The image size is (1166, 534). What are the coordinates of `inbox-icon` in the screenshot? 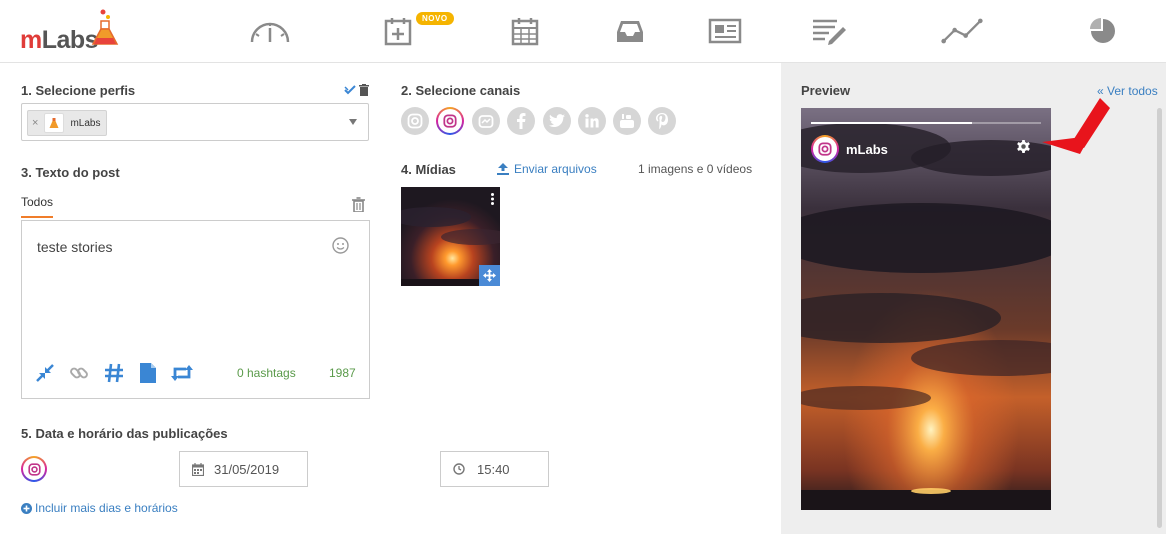 It's located at (630, 31).